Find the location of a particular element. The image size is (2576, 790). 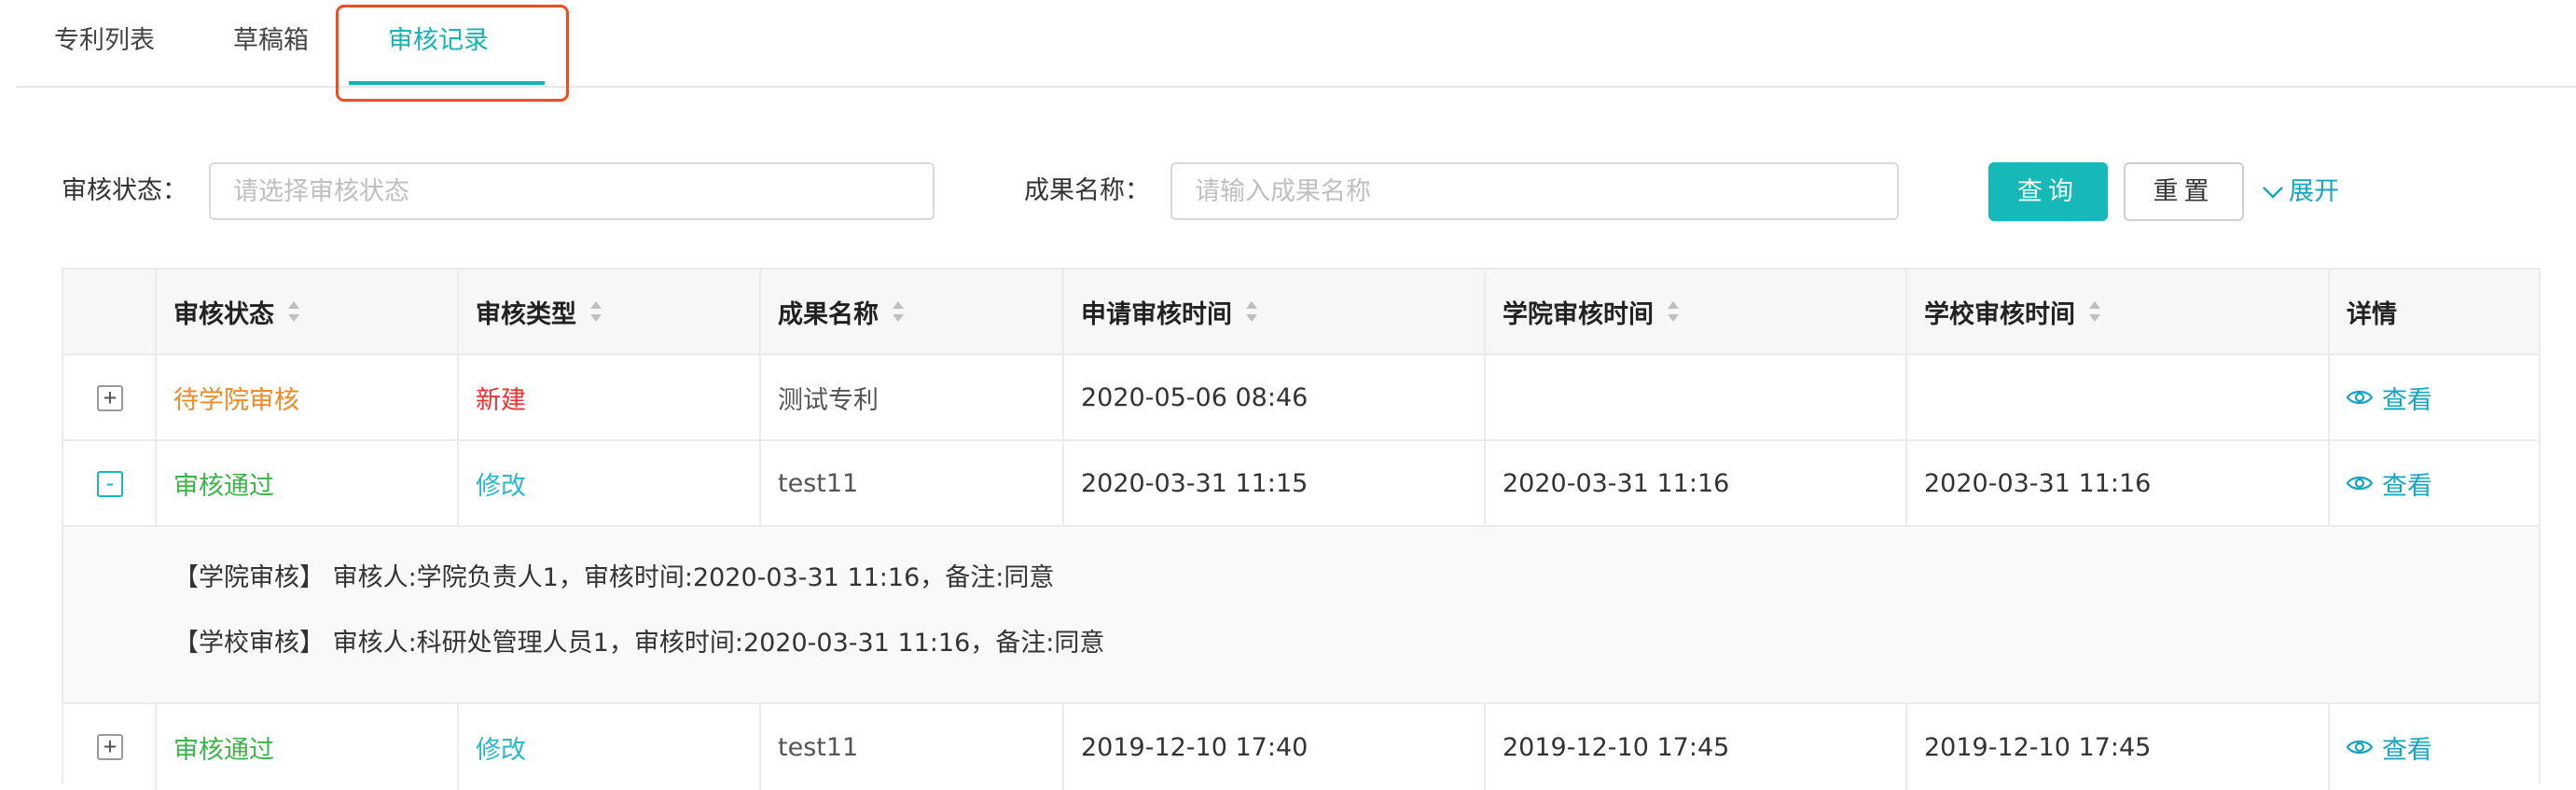

expand-label: 展开 is located at coordinates (2314, 191).